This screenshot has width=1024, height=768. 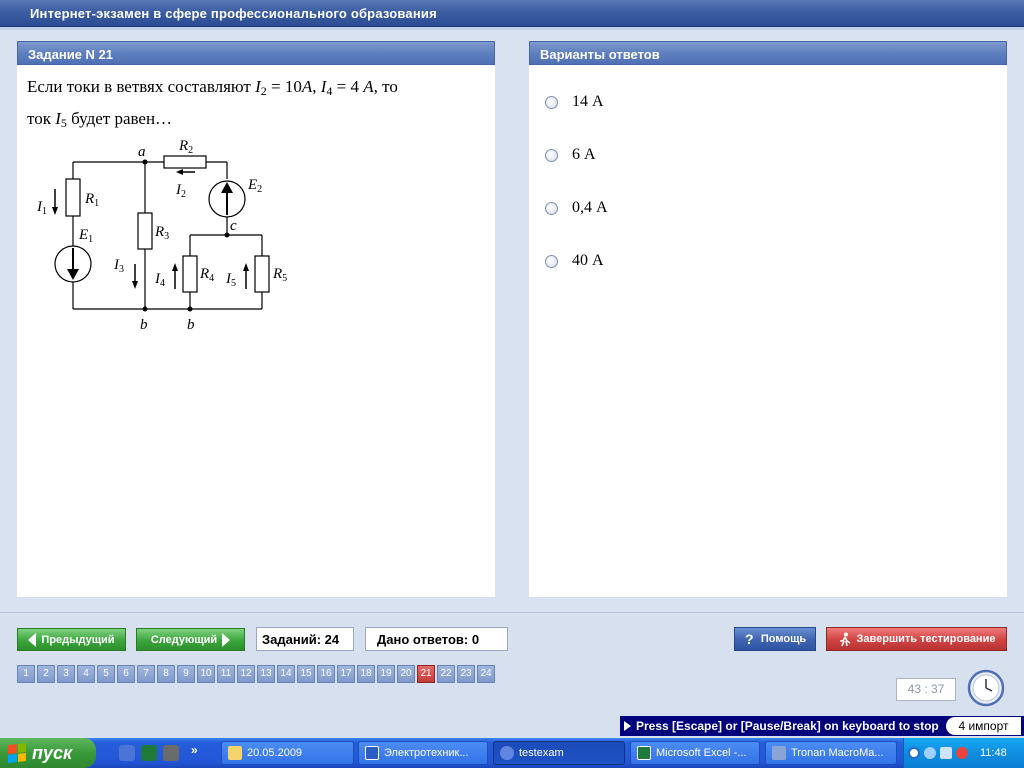 What do you see at coordinates (71, 639) in the screenshot?
I see `prev-button: Предыдущий` at bounding box center [71, 639].